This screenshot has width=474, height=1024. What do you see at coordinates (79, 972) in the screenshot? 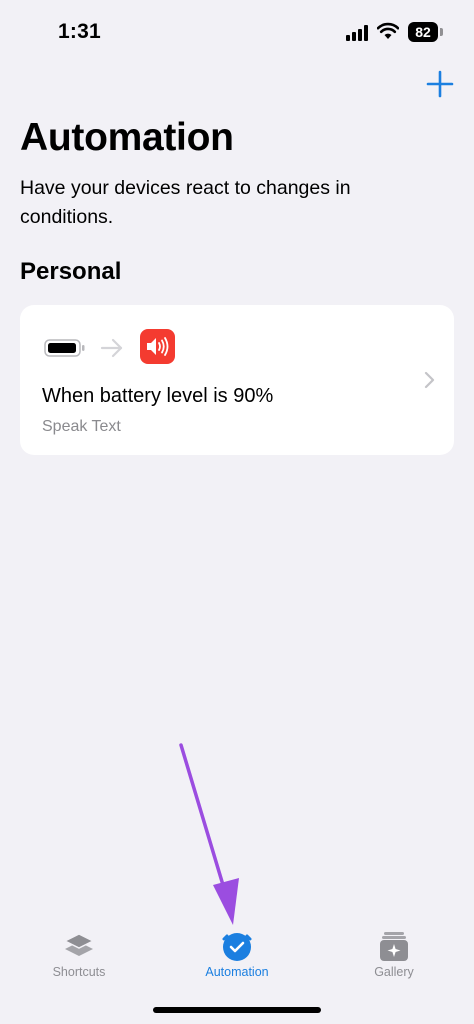
I see `tab-shortcuts-label: Shortcuts` at bounding box center [79, 972].